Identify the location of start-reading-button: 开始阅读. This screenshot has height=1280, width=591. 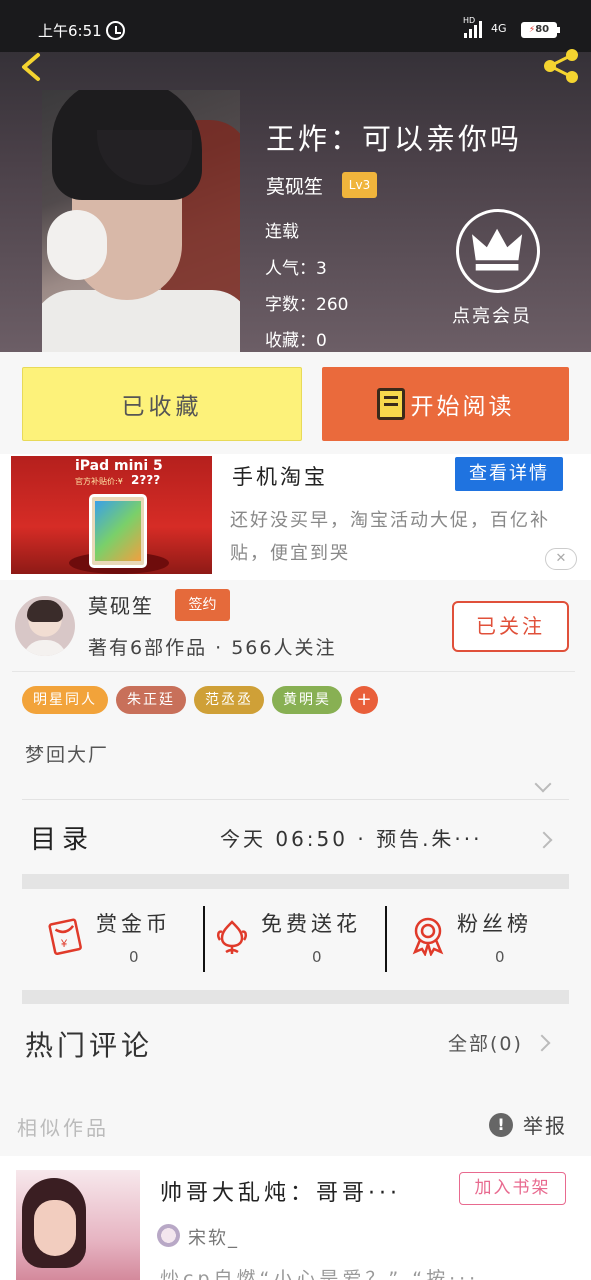
(445, 404).